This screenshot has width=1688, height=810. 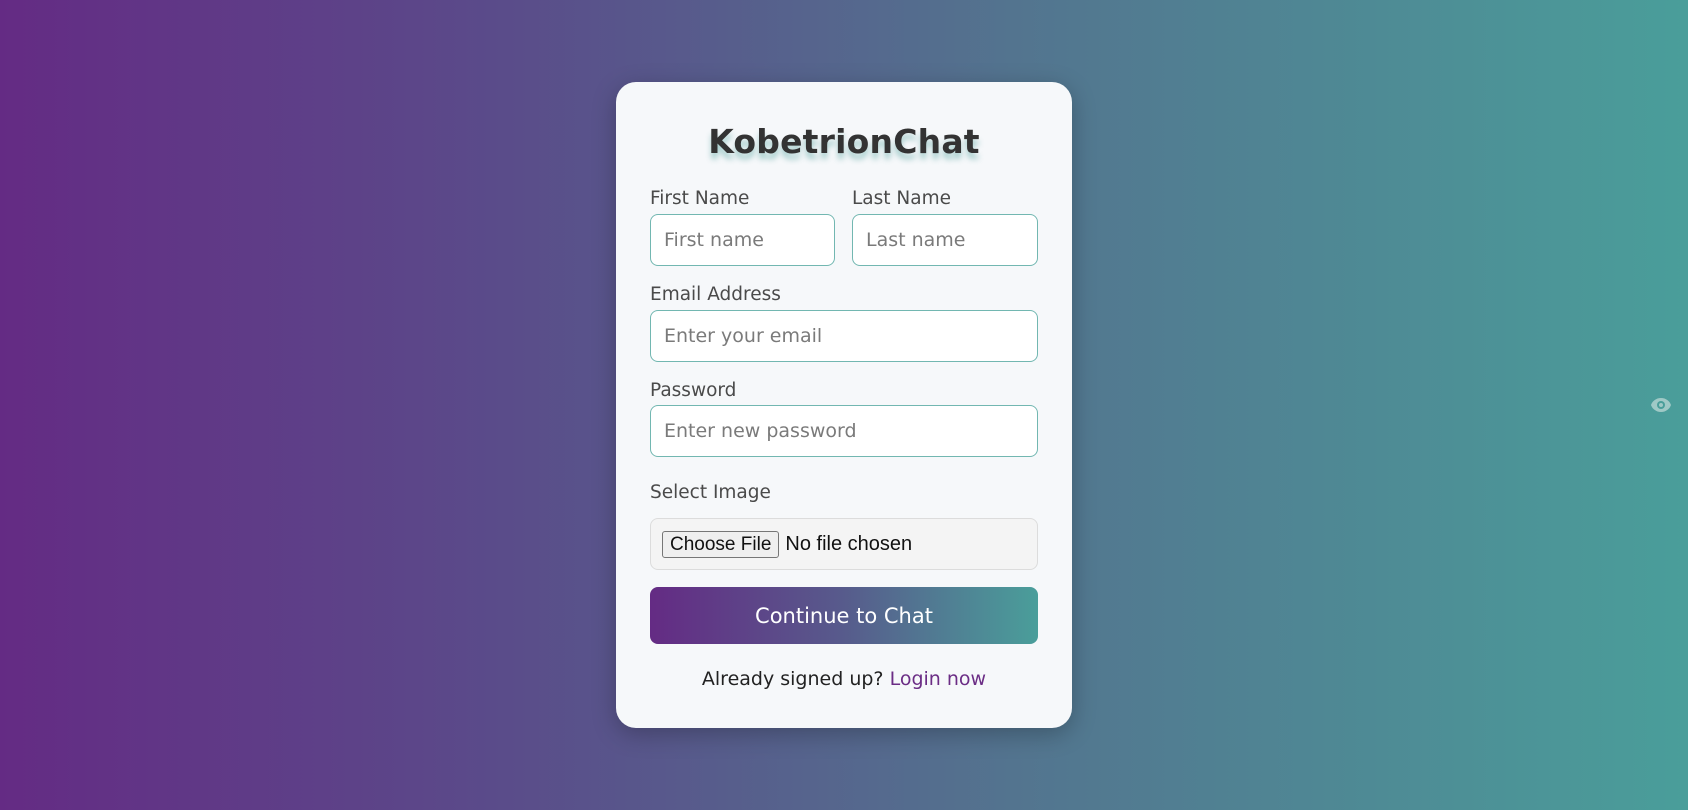 I want to click on login-prompt: Already signed up? Login now, so click(x=844, y=679).